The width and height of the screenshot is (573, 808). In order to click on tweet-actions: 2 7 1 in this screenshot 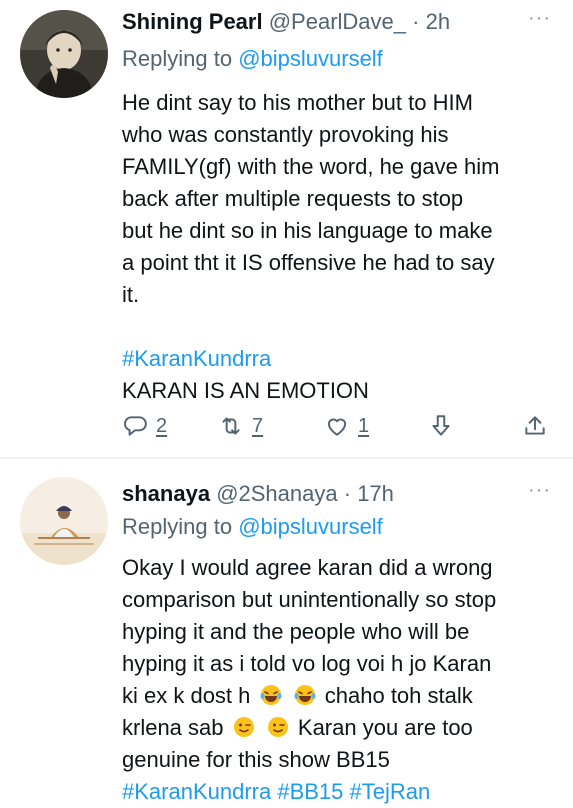, I will do `click(342, 429)`.